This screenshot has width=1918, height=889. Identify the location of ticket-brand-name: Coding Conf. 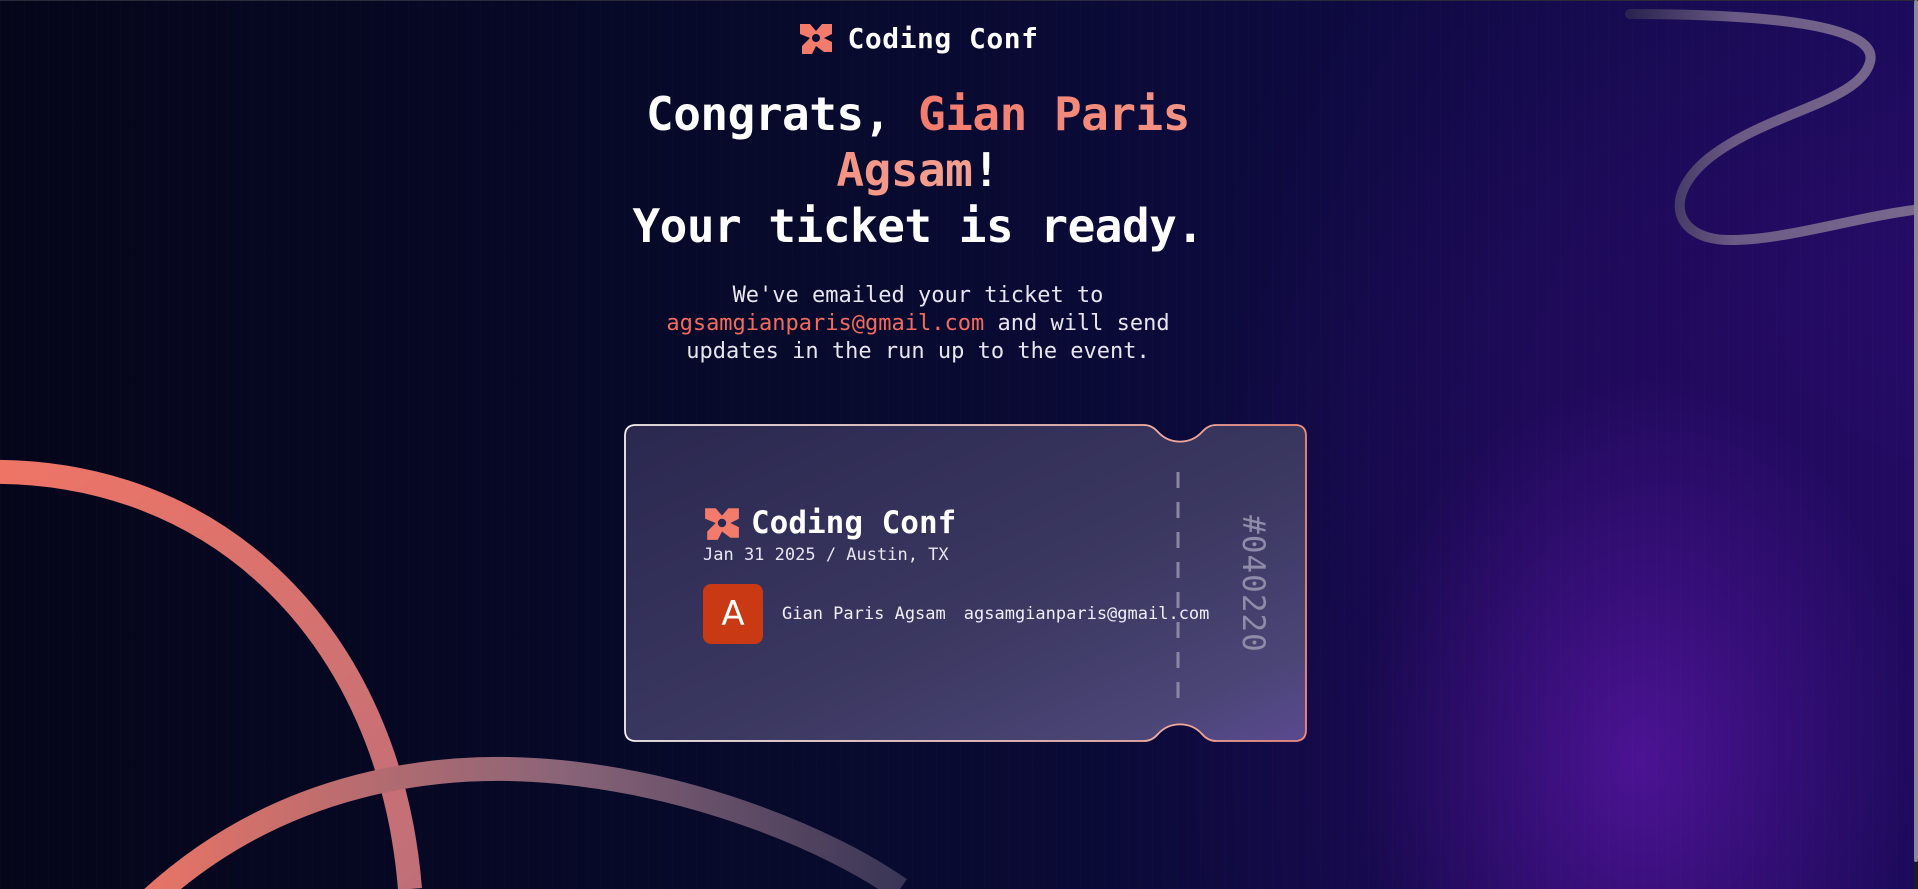
(854, 523).